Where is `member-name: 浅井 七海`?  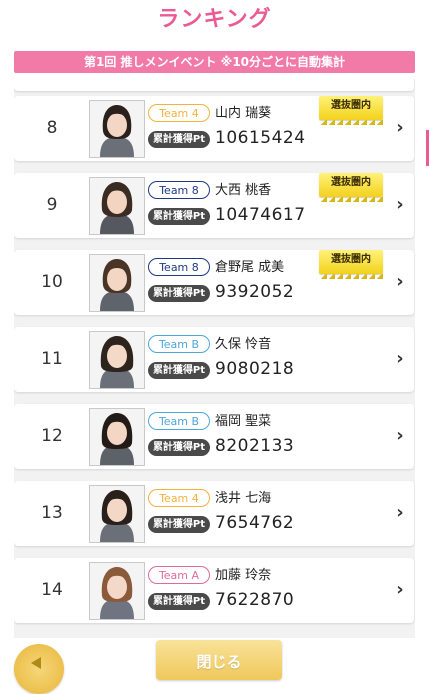
member-name: 浅井 七海 is located at coordinates (243, 498).